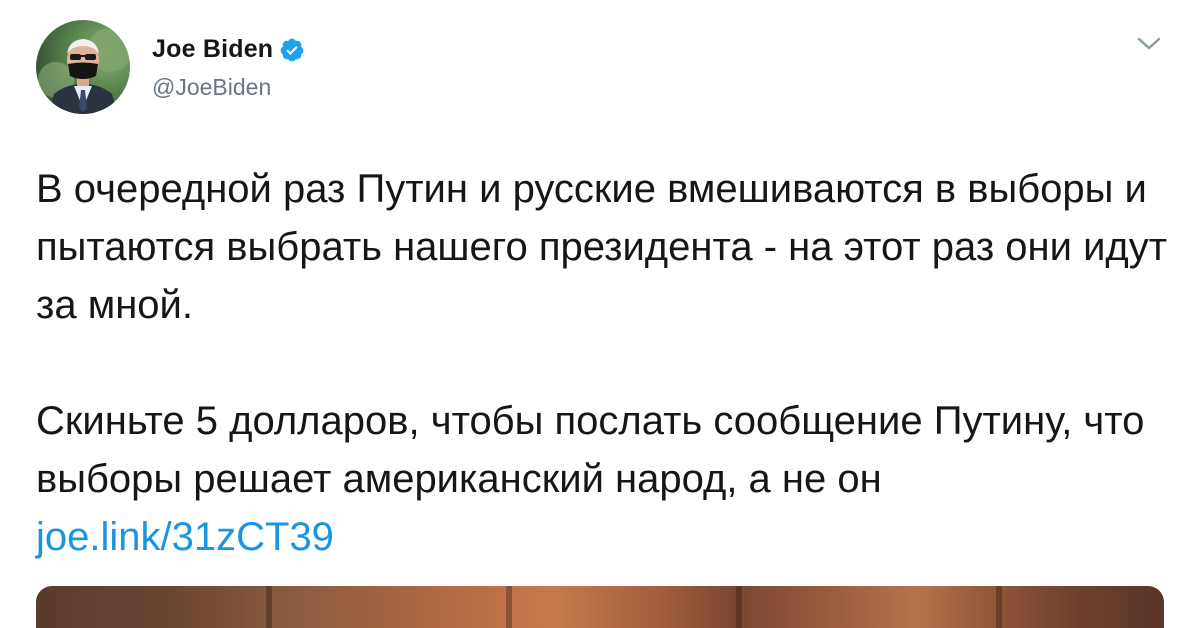 The image size is (1200, 628). What do you see at coordinates (212, 49) in the screenshot?
I see `display-name: Joe Biden` at bounding box center [212, 49].